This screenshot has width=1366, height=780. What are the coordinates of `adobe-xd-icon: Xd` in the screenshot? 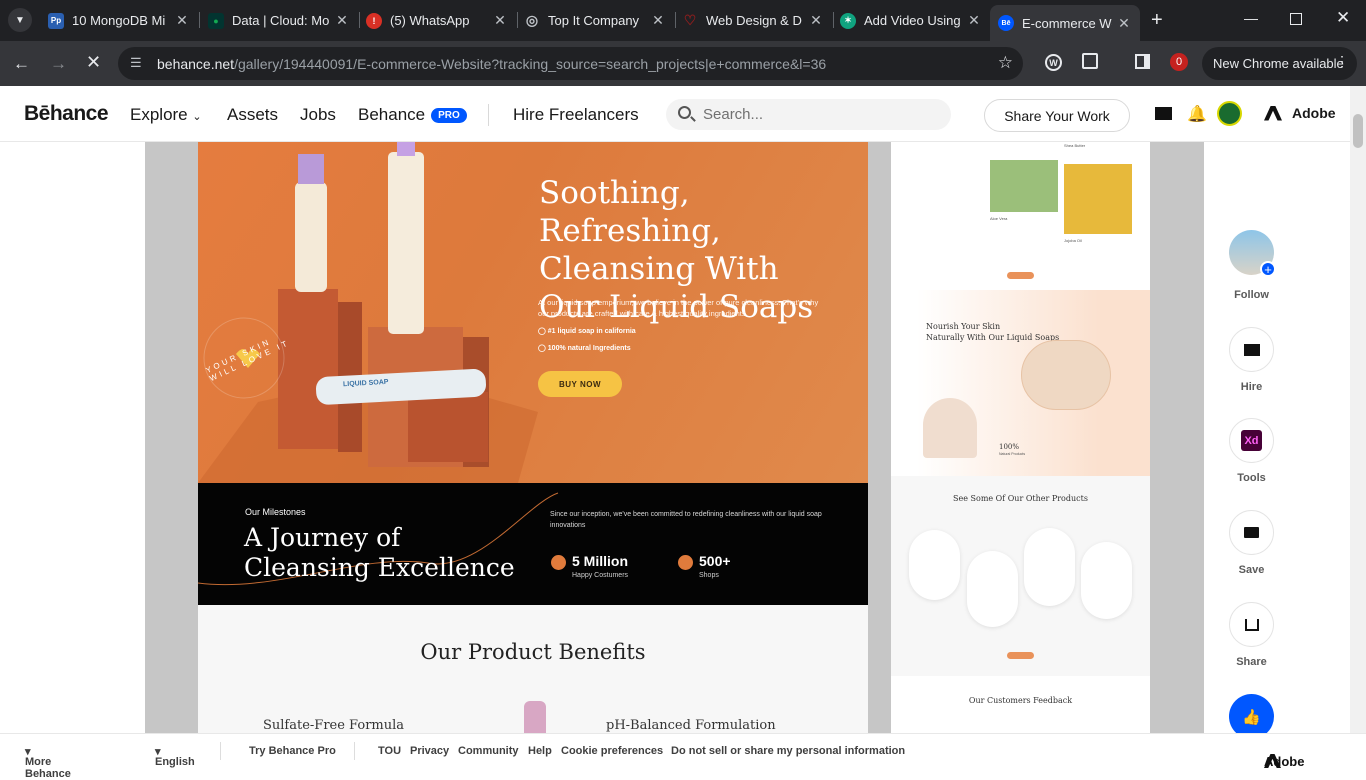 It's located at (1251, 440).